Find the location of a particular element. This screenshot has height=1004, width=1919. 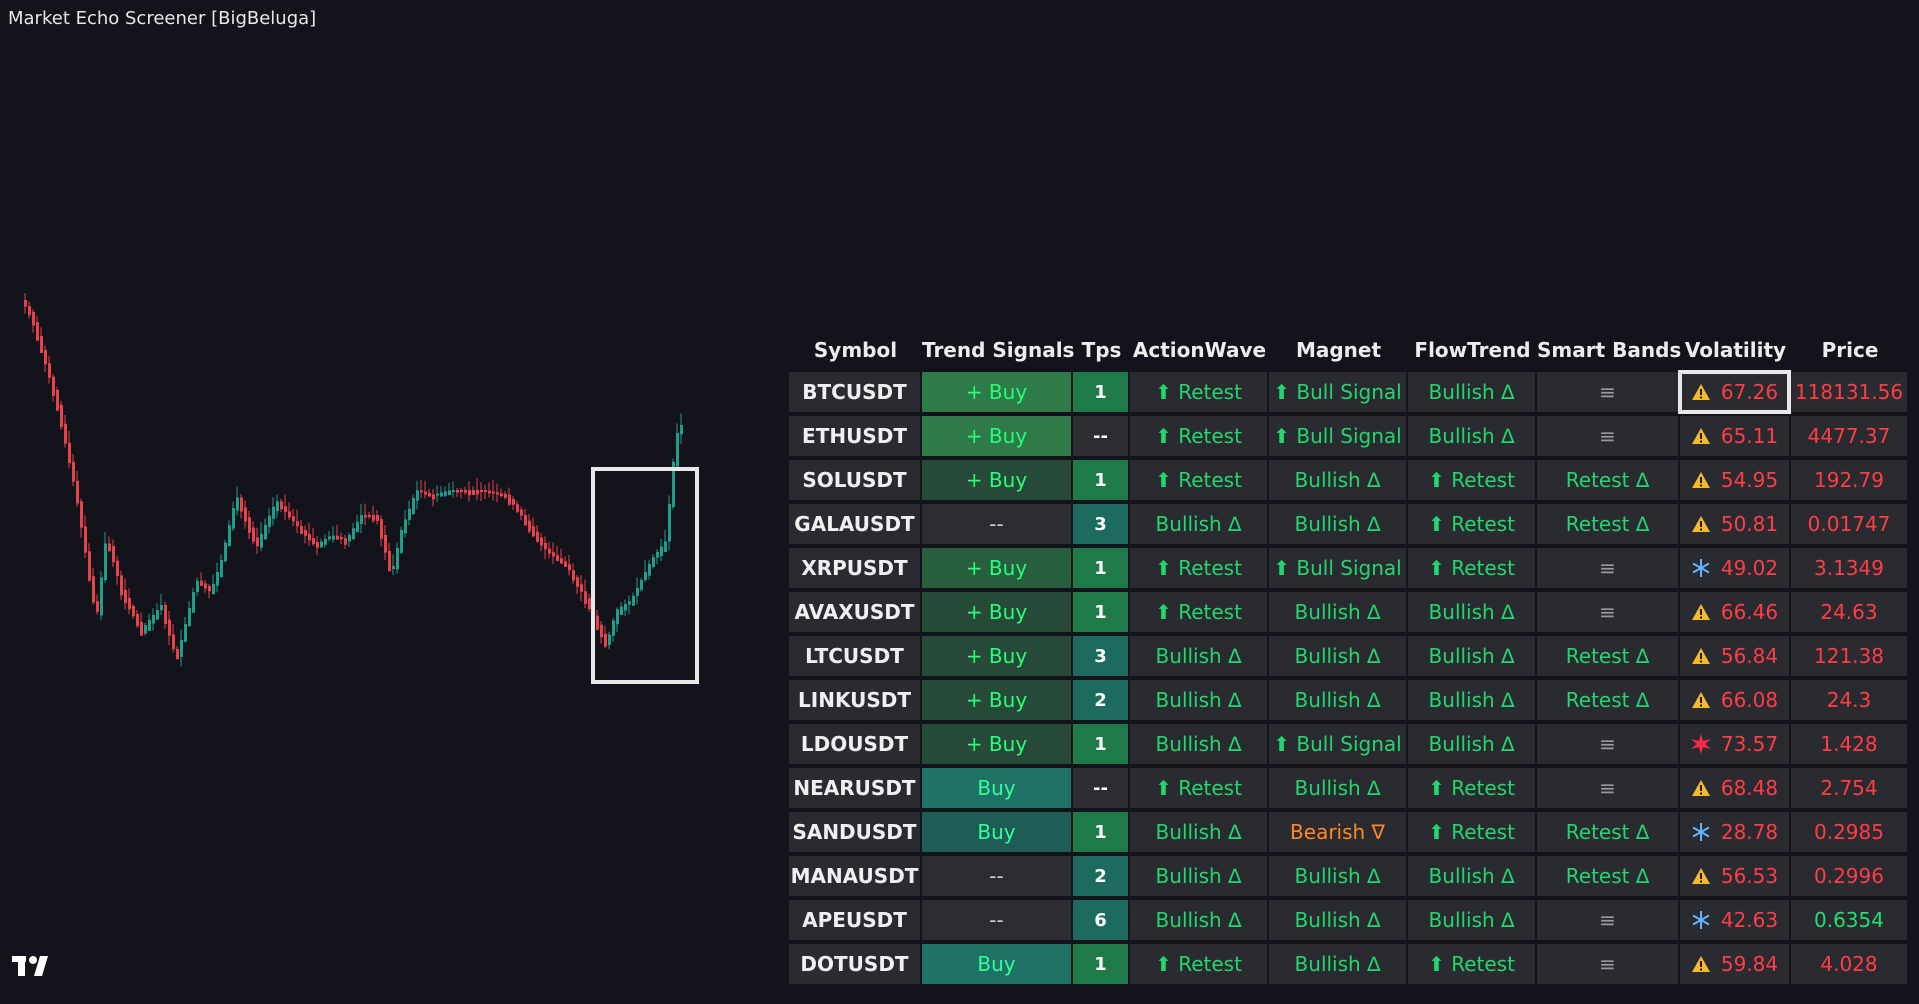

volatility-cell: 59.84 is located at coordinates (1734, 964).